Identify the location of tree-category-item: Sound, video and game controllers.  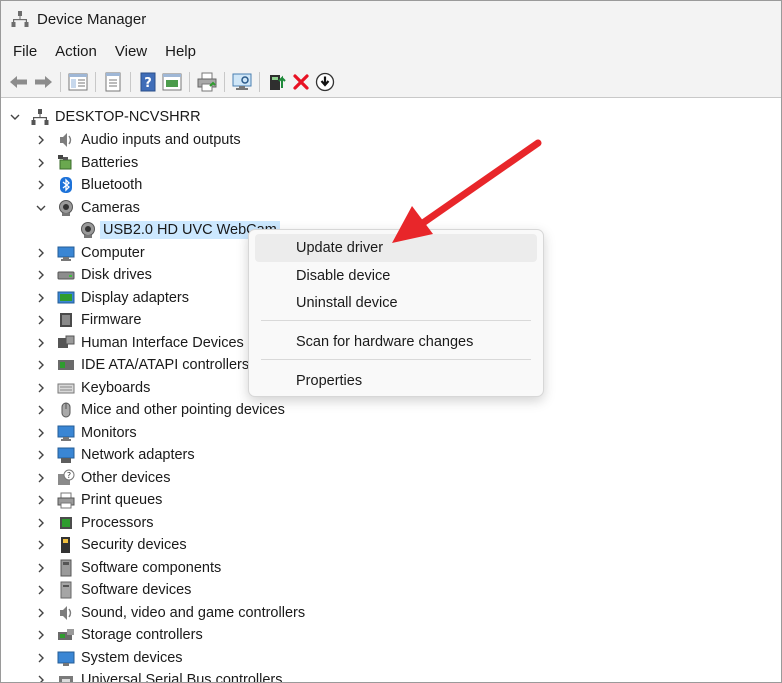
(170, 613).